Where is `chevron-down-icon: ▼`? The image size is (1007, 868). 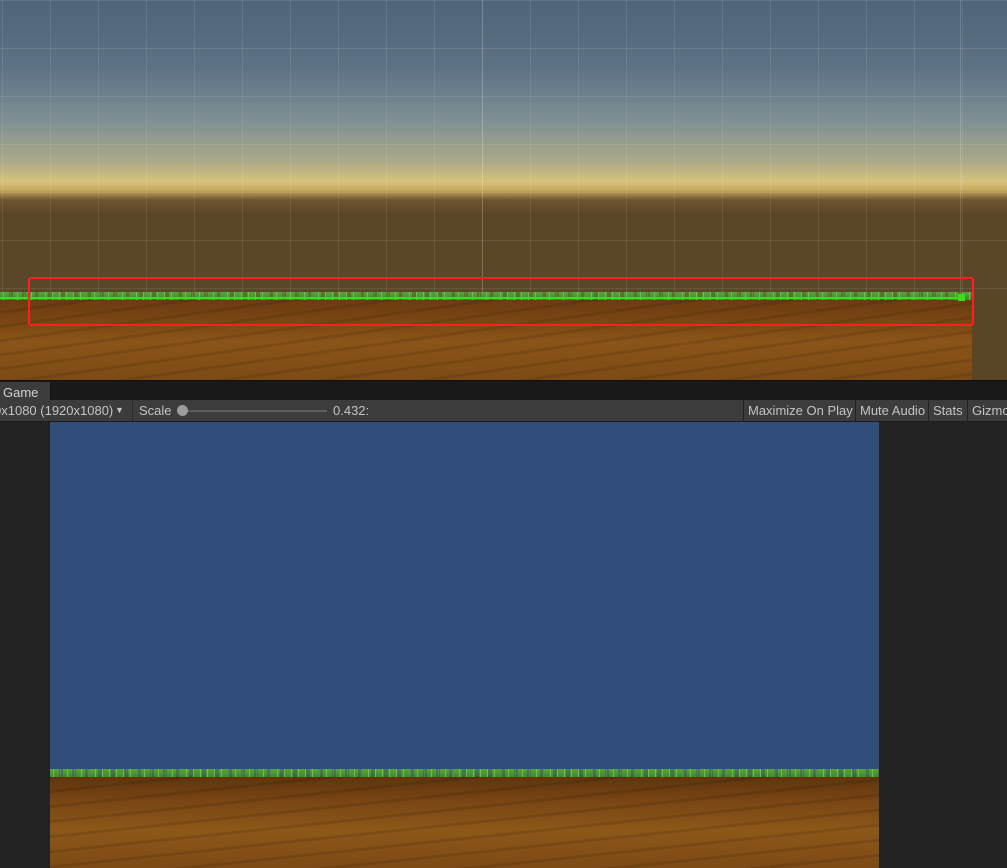 chevron-down-icon: ▼ is located at coordinates (119, 410).